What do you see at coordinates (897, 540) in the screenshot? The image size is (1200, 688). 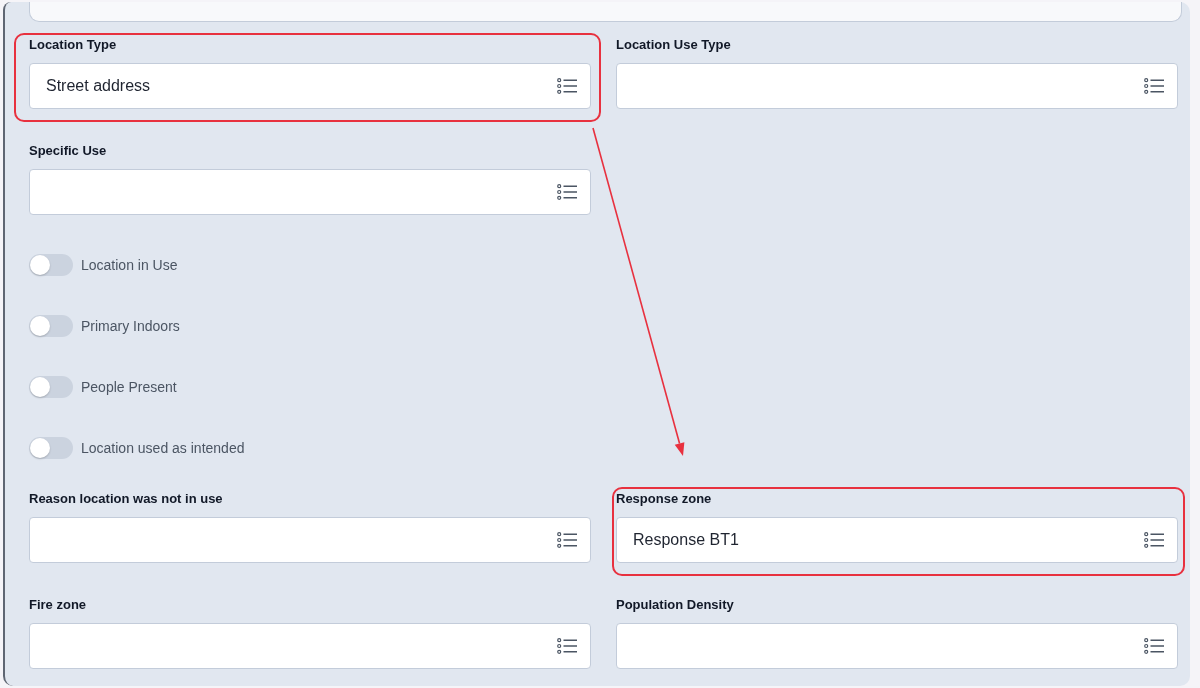 I see `select-field: Response BT1` at bounding box center [897, 540].